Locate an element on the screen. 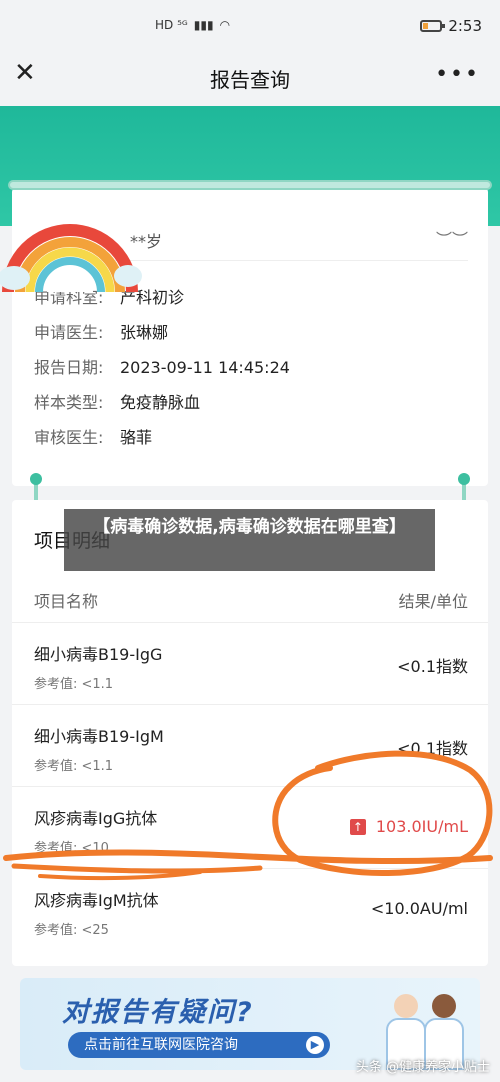  info-row-reviewer: 审核医生: 骆菲 is located at coordinates (93, 436).